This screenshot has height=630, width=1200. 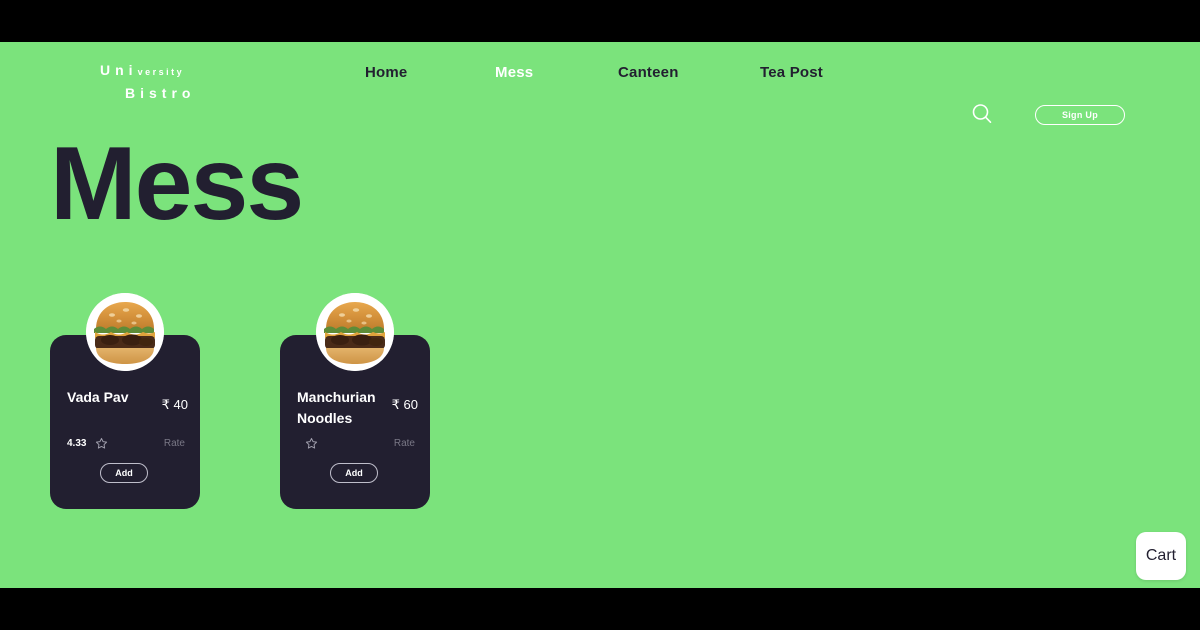 I want to click on nav-item-home: Home, so click(x=386, y=72).